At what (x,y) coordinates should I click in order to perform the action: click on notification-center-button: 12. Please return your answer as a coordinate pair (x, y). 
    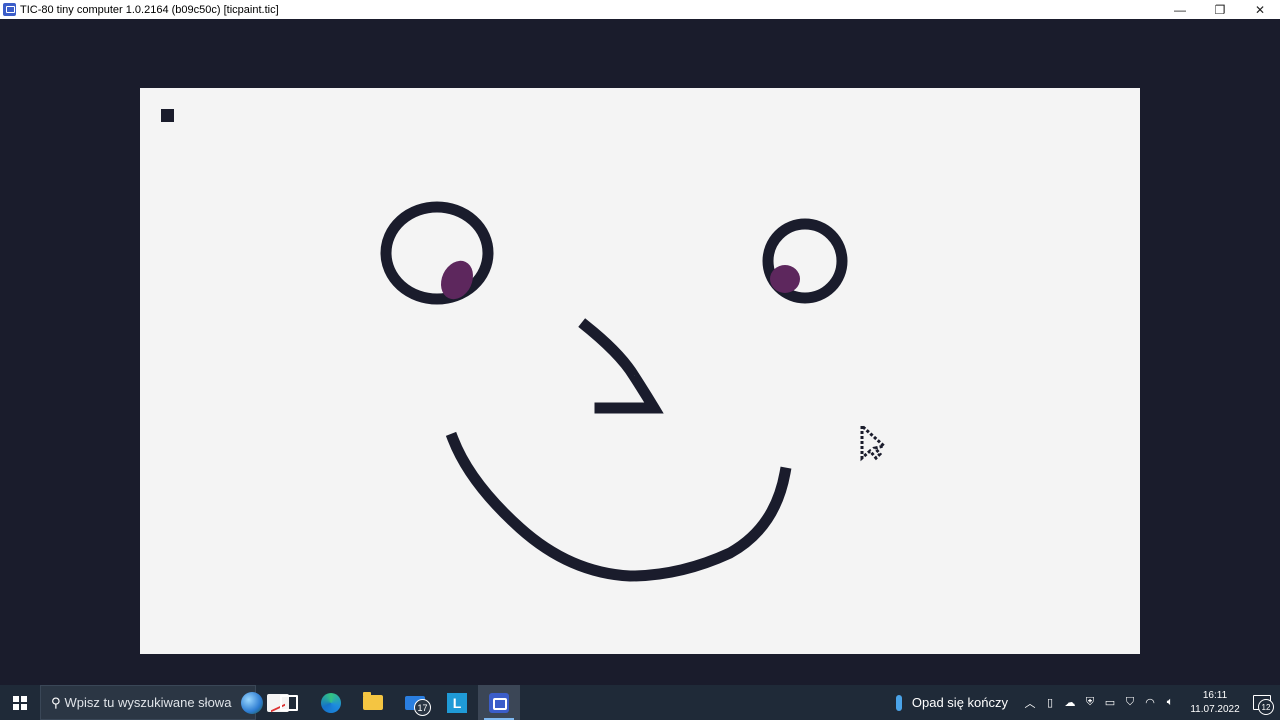
    Looking at the image, I should click on (1262, 702).